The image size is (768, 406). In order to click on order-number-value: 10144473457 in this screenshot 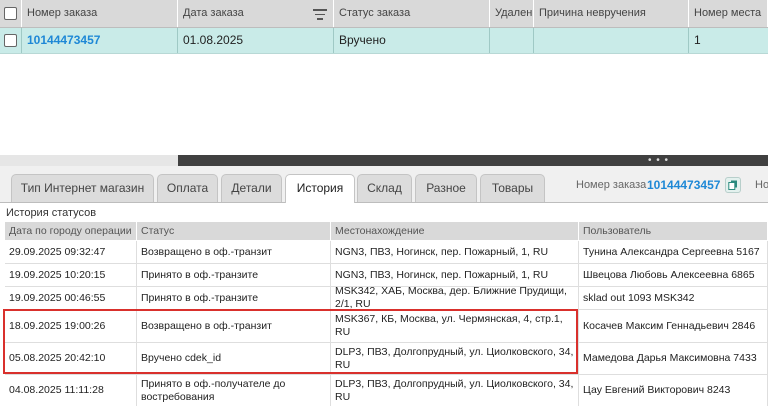, I will do `click(683, 185)`.